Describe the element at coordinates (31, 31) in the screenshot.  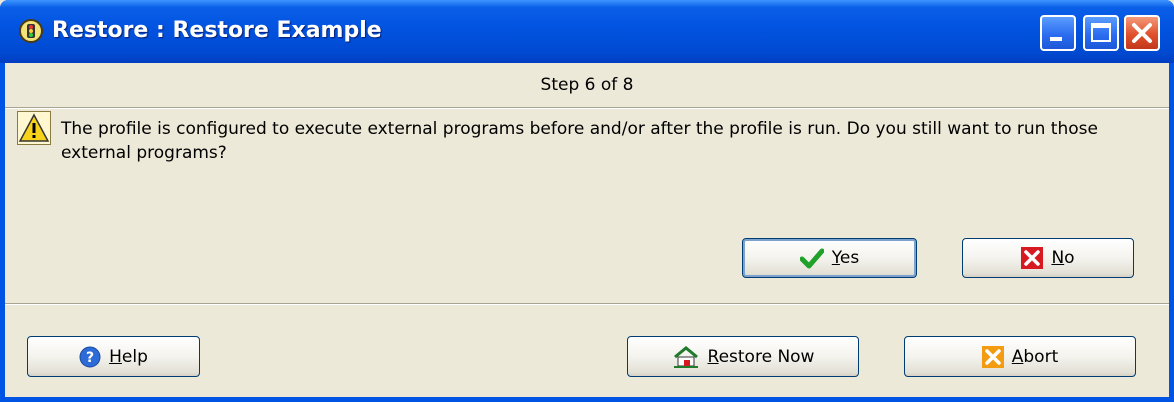
I see `app-icon` at that location.